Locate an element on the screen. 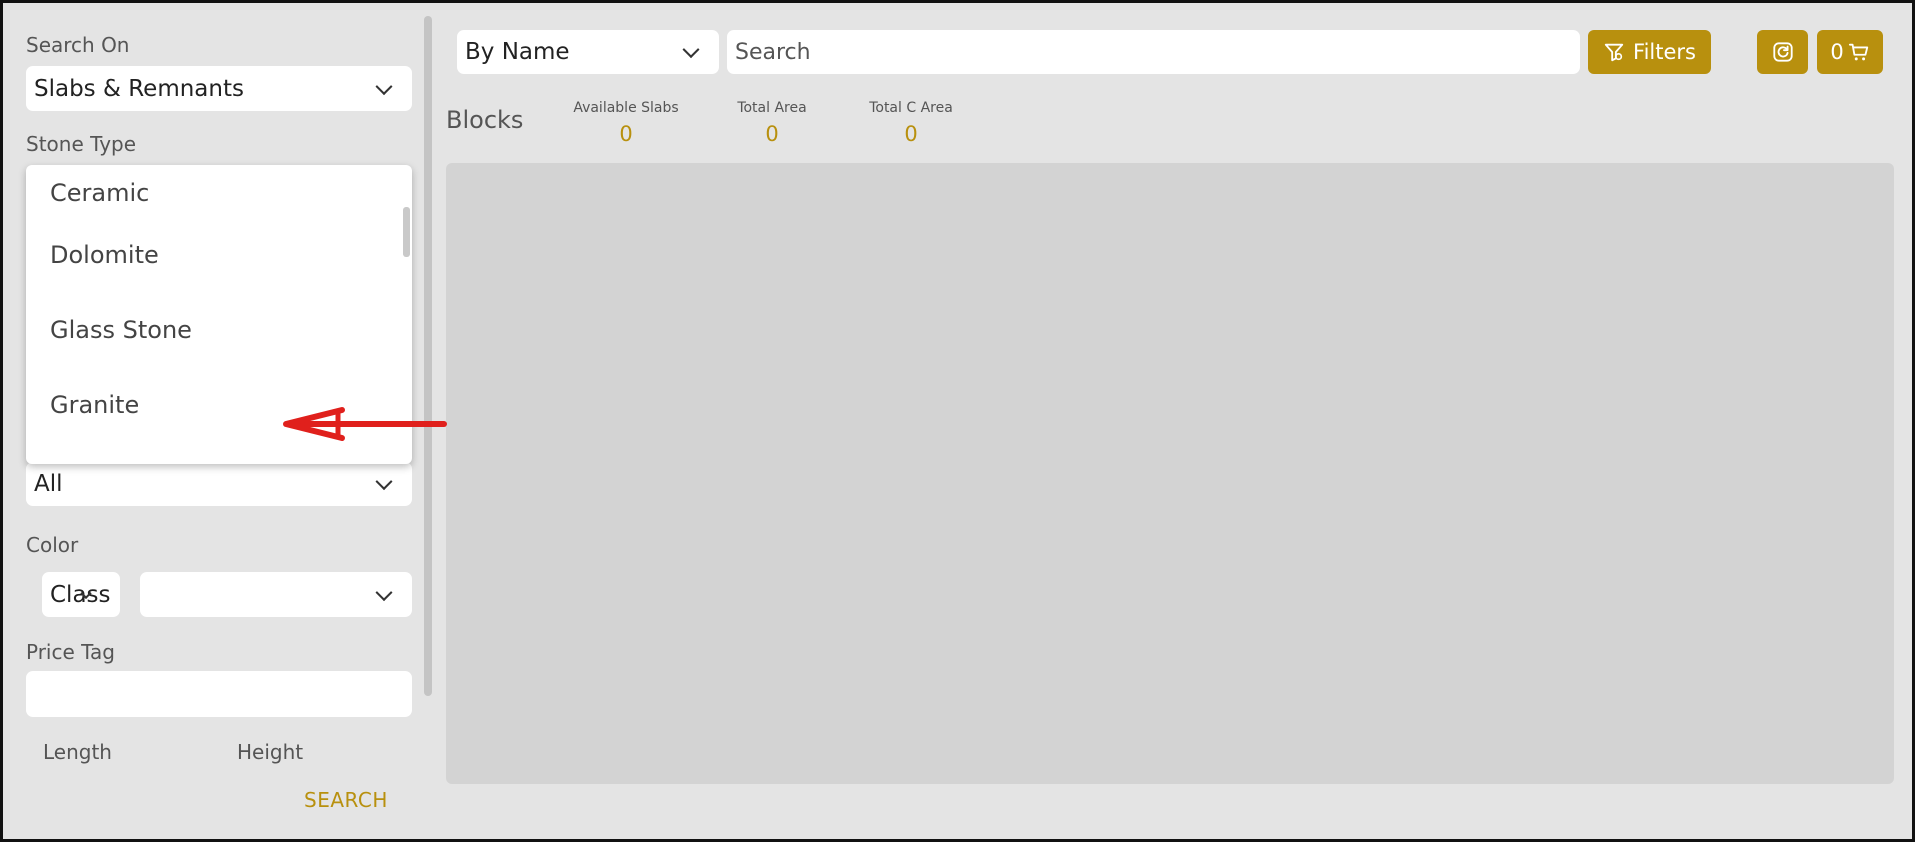 The image size is (1915, 842). stat-total-c-area: Total C Area 0 is located at coordinates (911, 123).